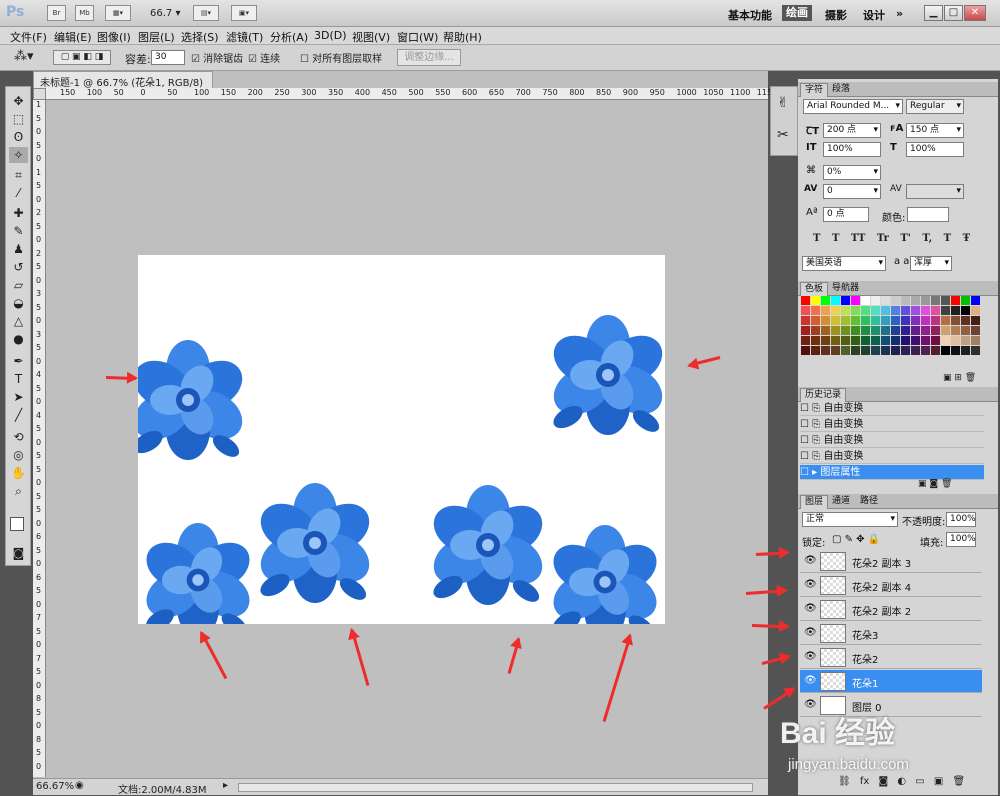  I want to click on layer-row: 👁 花朵2, so click(891, 657).